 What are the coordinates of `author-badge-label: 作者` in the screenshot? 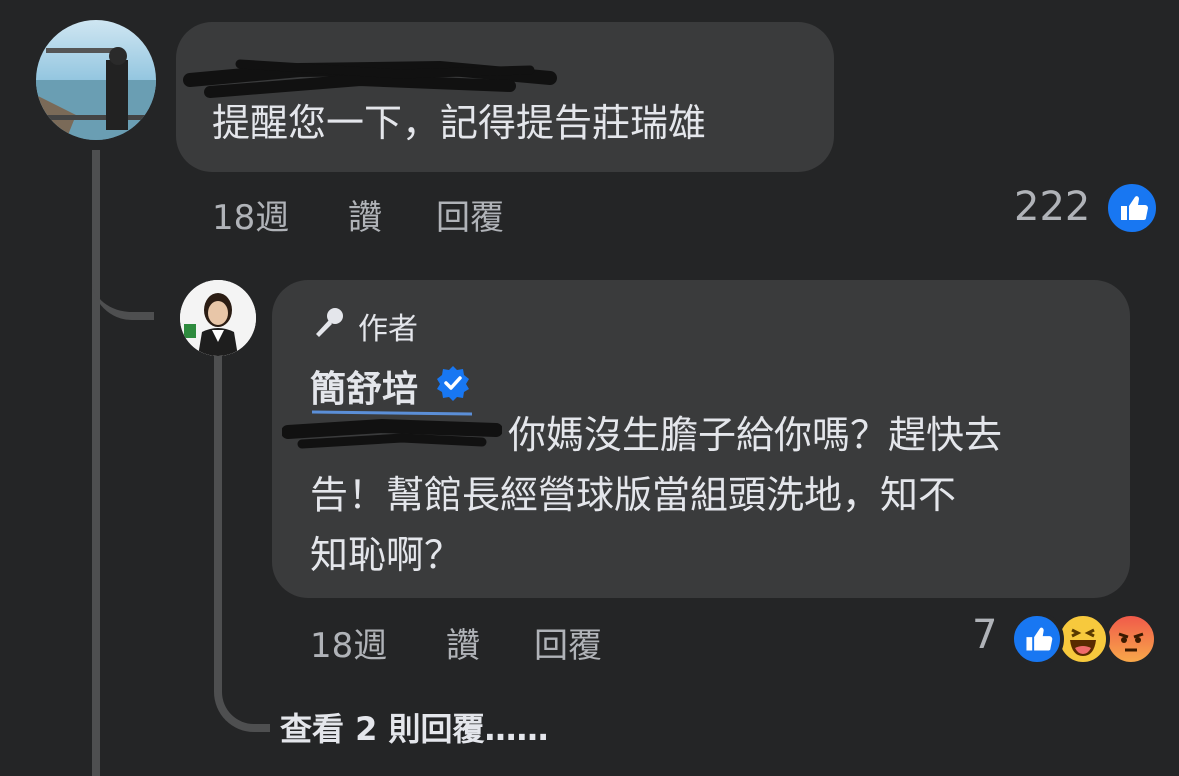 It's located at (388, 329).